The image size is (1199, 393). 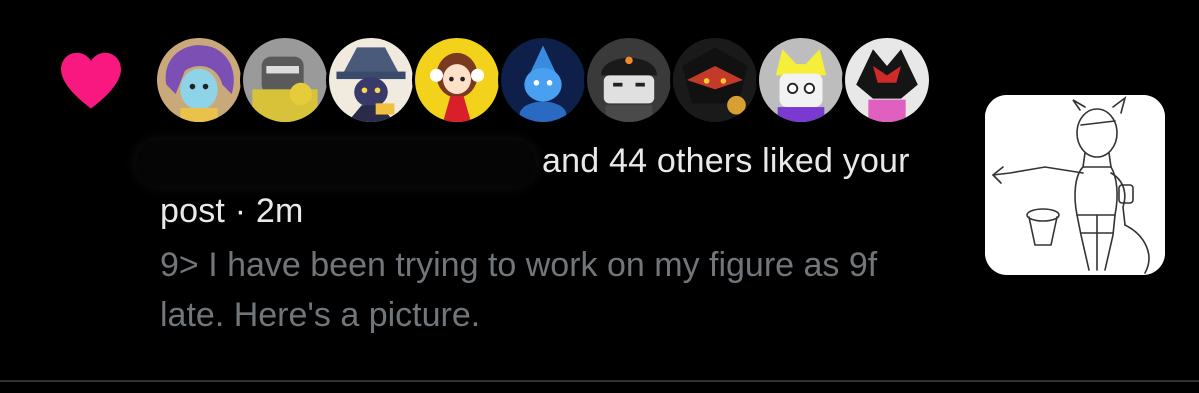 I want to click on avatar-witch-hat, so click(x=371, y=80).